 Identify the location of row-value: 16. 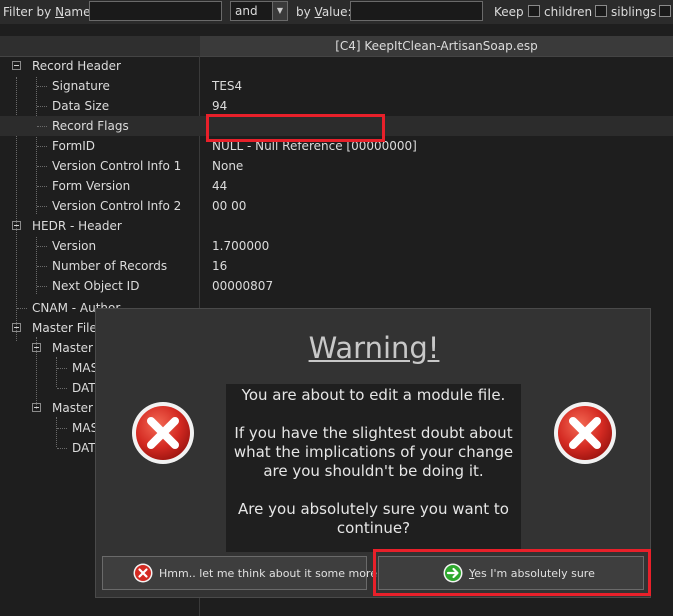
(219, 266).